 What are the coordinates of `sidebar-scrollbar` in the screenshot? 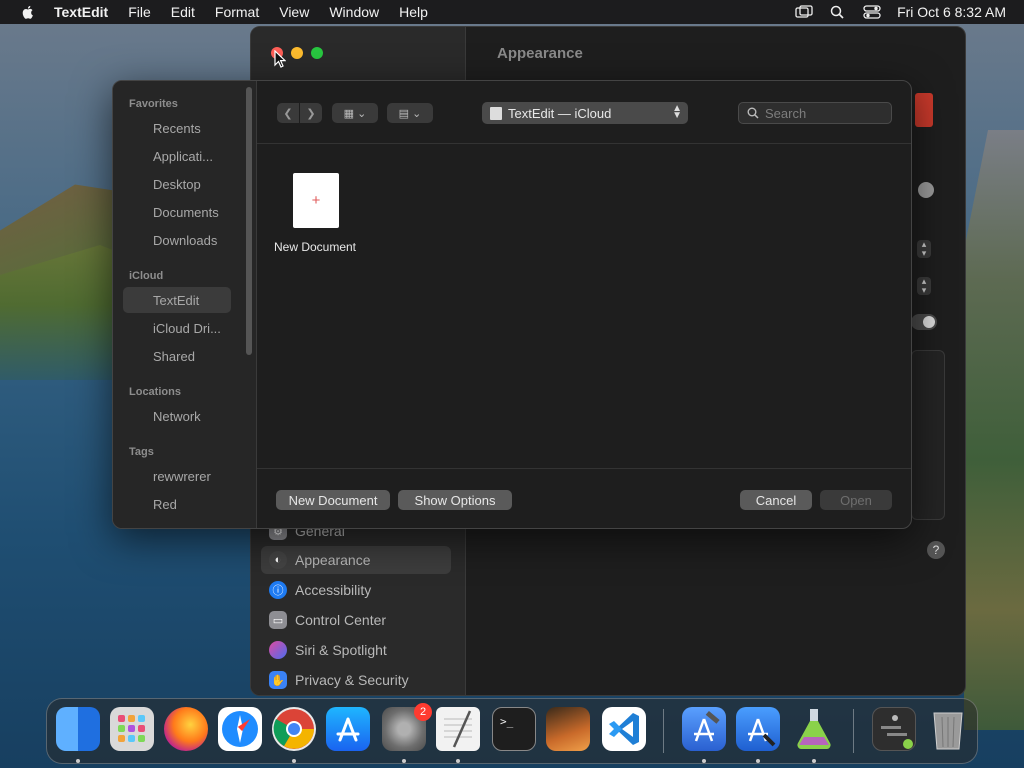 It's located at (249, 221).